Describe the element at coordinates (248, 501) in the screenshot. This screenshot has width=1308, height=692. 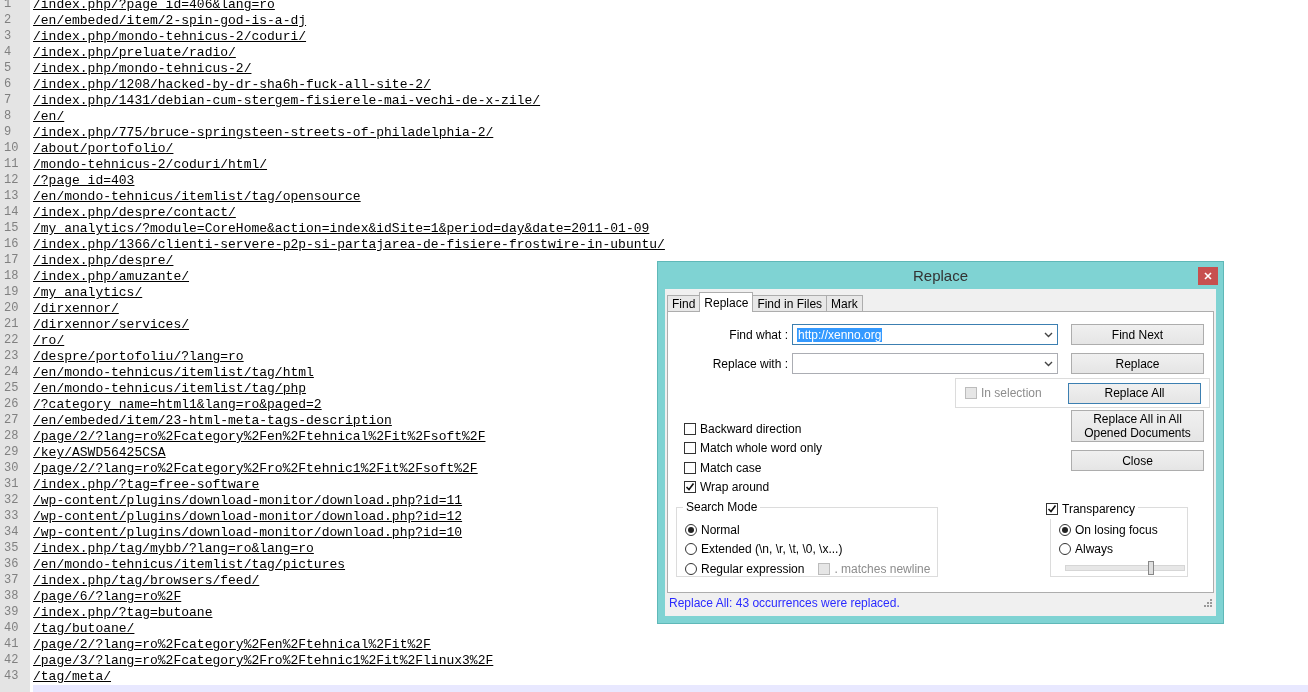
I see `code-line: /wp-content/plugins/download-monitor/download.php?id=11` at that location.